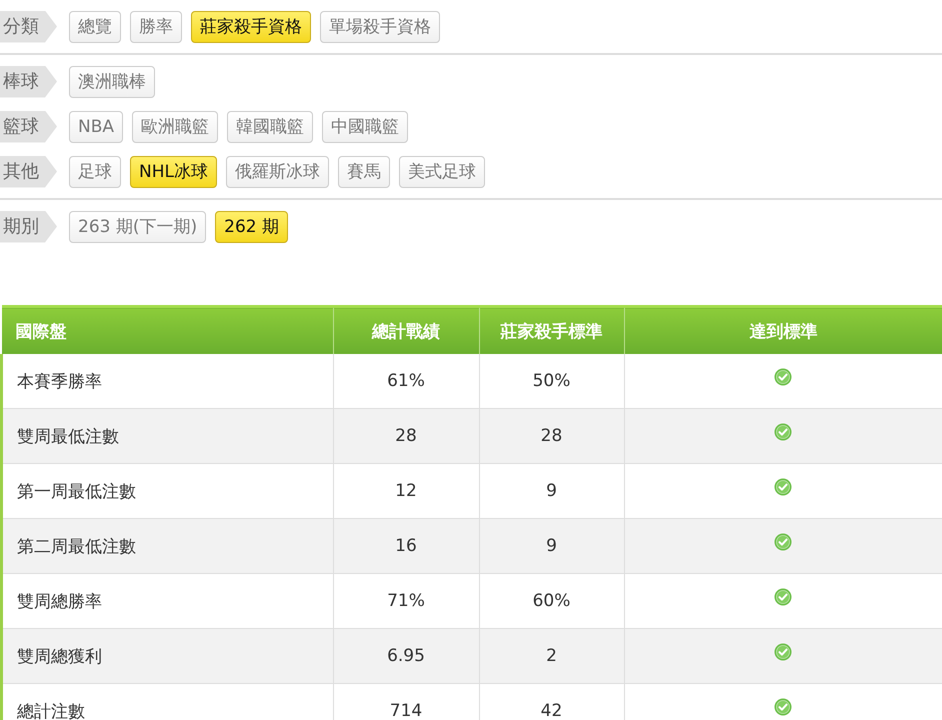 The height and width of the screenshot is (720, 942). Describe the element at coordinates (28, 26) in the screenshot. I see `filter-group-label: 分類` at that location.